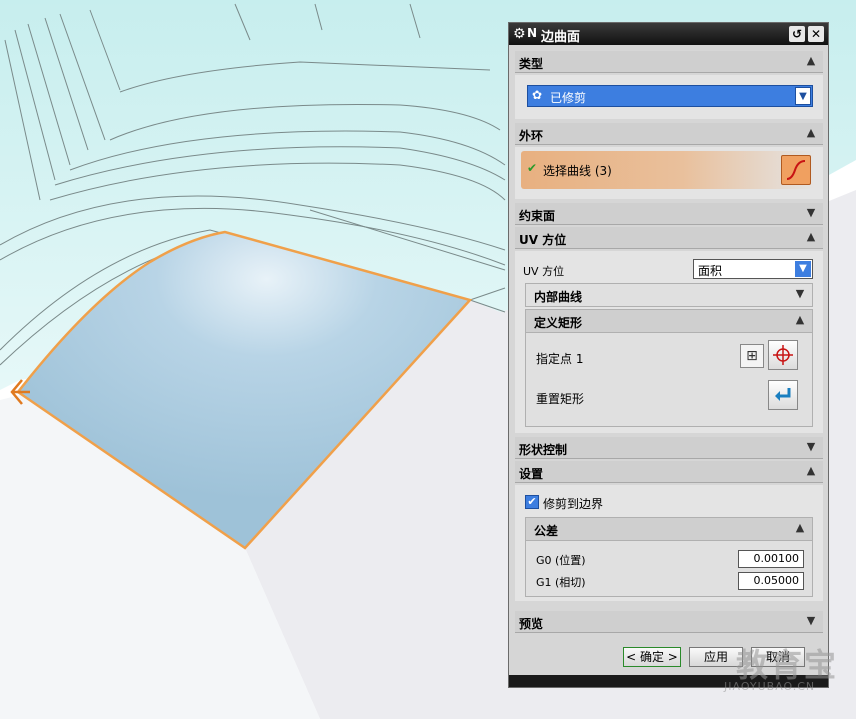 The image size is (856, 722). I want to click on point-dialog-icon: ⊞, so click(752, 356).